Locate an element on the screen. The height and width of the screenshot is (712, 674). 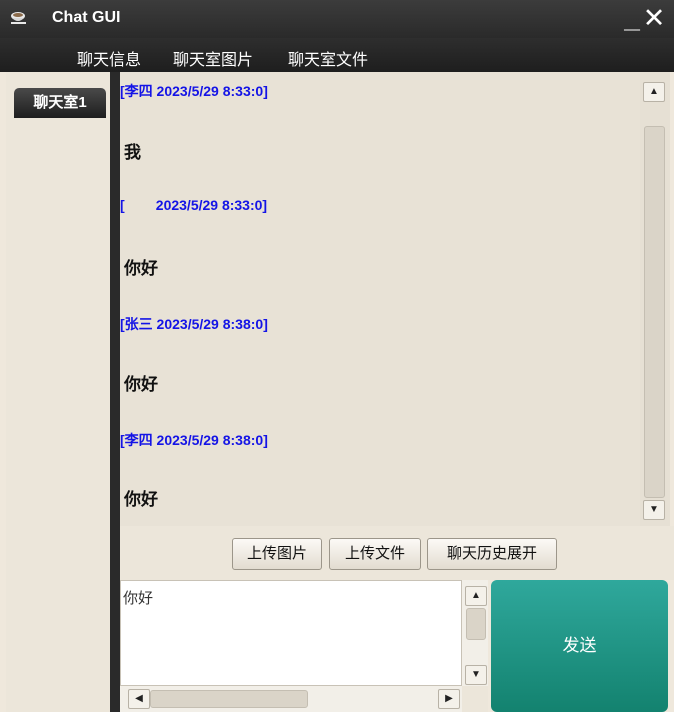
window-title: Chat GUI is located at coordinates (86, 17).